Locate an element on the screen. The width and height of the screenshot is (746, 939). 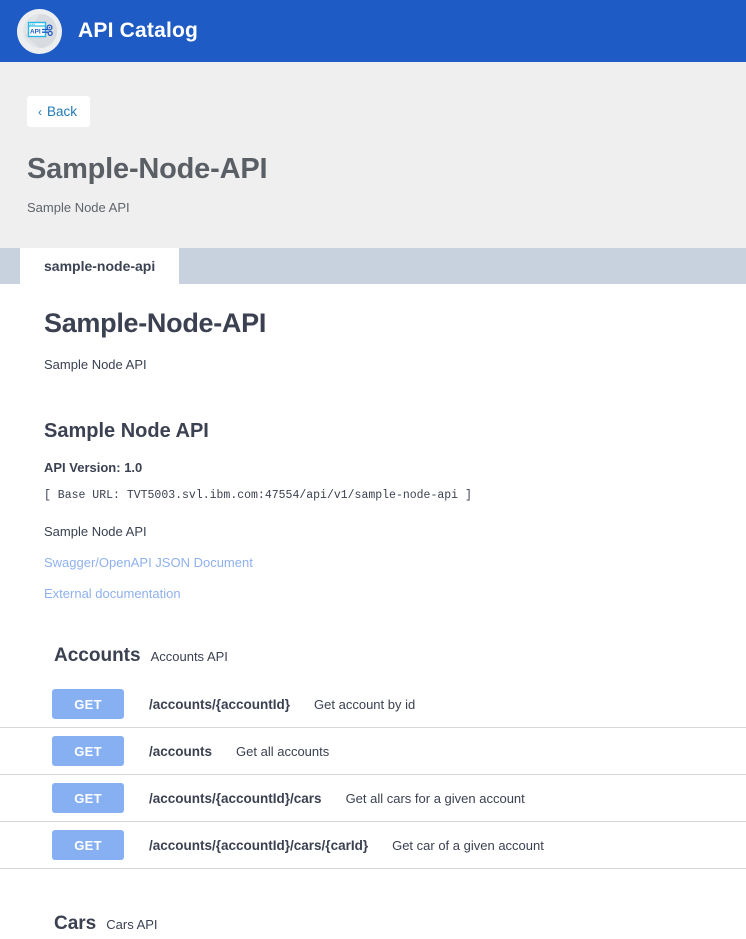
tab-sample-node-api: sample-node-api is located at coordinates (100, 266).